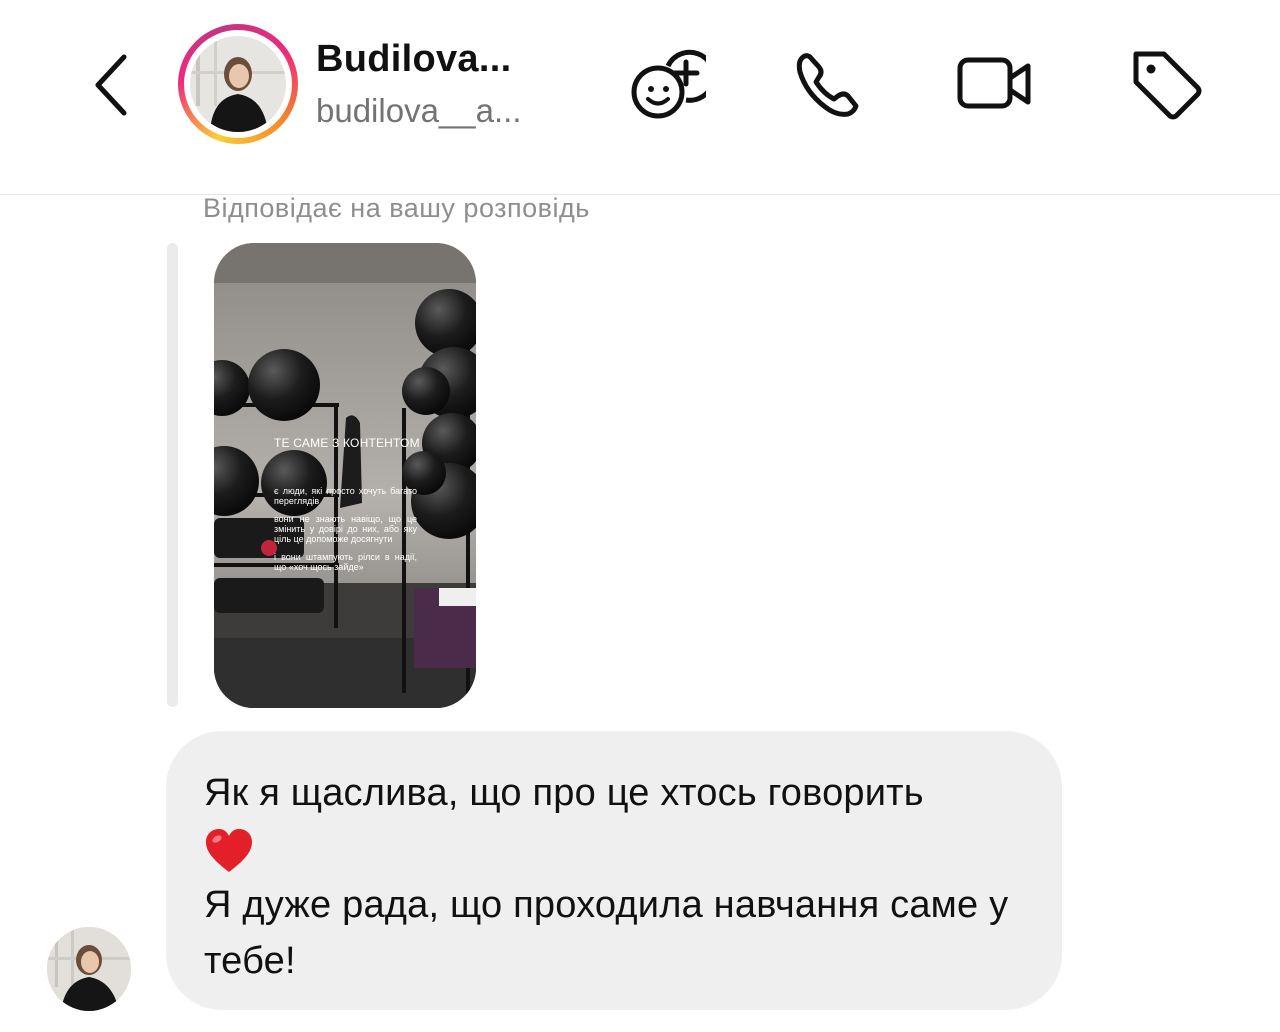 Image resolution: width=1280 pixels, height=1032 pixels. I want to click on add-sticker-button, so click(666, 84).